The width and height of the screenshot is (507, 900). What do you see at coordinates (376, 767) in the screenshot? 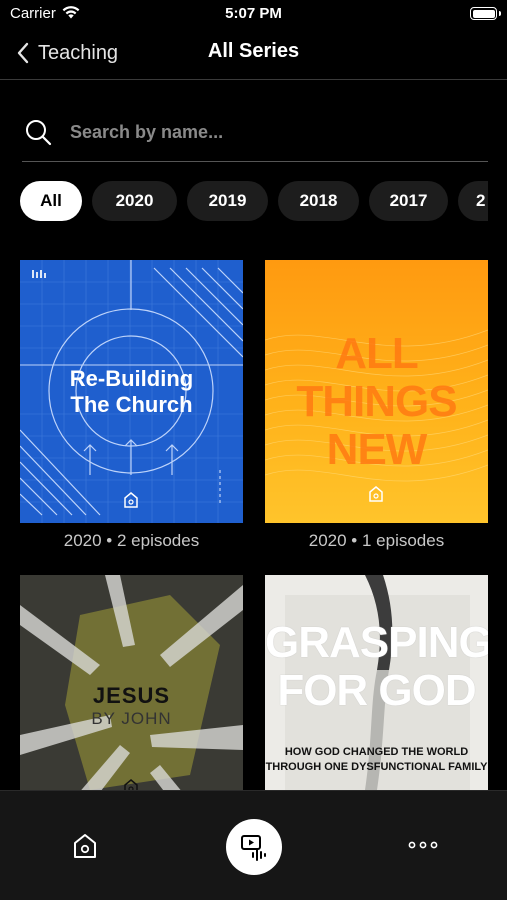
I see `series-subtitle-line: THROUGH ONE DYSFUNCTIONAL FAMILY` at bounding box center [376, 767].